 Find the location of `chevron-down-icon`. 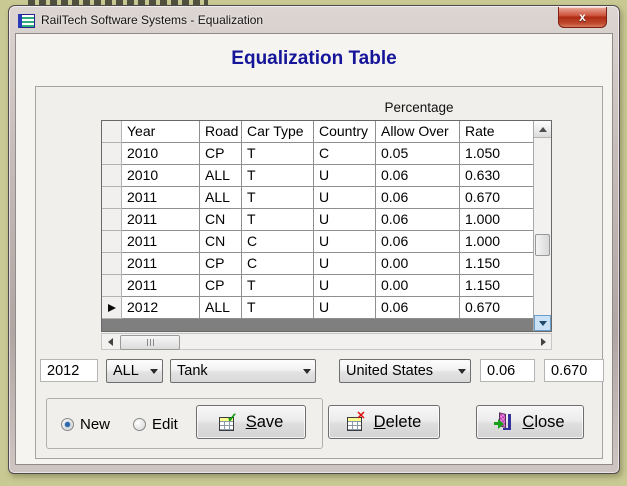

chevron-down-icon is located at coordinates (153, 373).